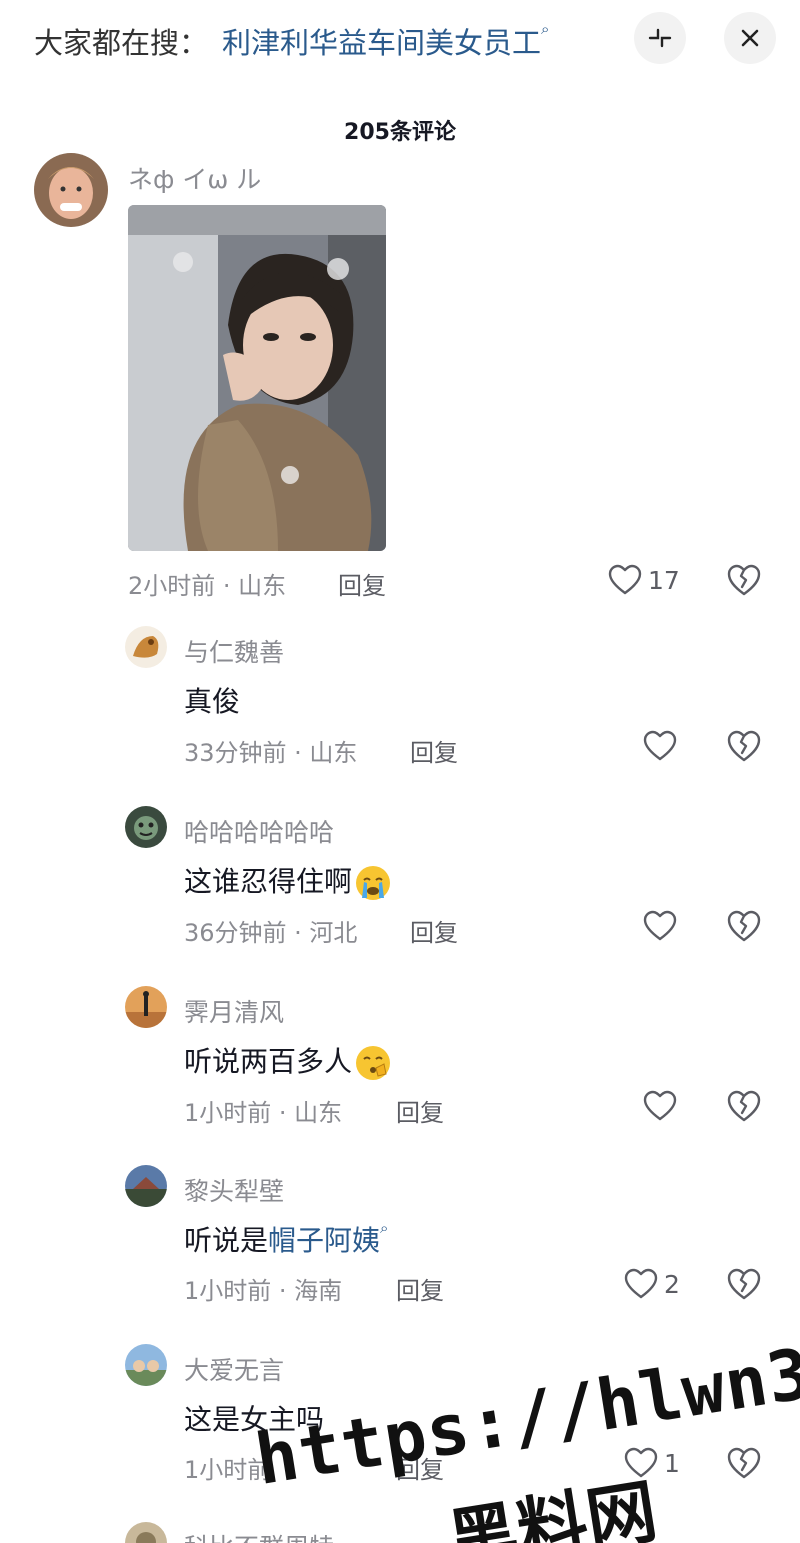 The width and height of the screenshot is (800, 1543). I want to click on like-button: 2, so click(652, 1284).